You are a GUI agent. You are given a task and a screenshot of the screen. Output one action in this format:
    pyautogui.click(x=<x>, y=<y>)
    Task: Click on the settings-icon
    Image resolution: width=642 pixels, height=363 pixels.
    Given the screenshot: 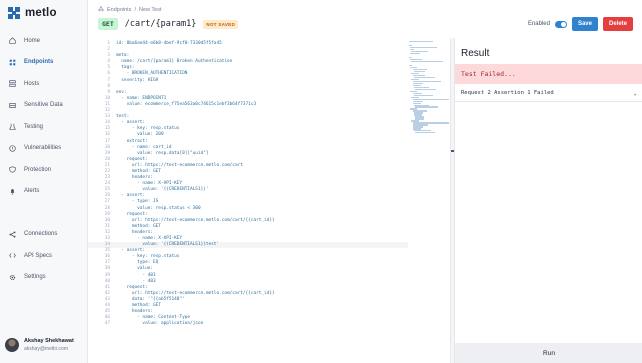 What is the action you would take?
    pyautogui.click(x=12, y=277)
    